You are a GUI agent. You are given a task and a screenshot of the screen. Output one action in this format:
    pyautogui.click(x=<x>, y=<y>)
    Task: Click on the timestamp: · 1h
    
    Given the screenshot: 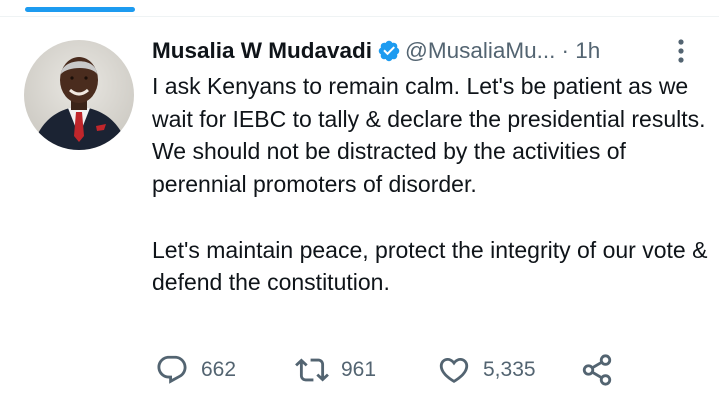 What is the action you would take?
    pyautogui.click(x=580, y=51)
    